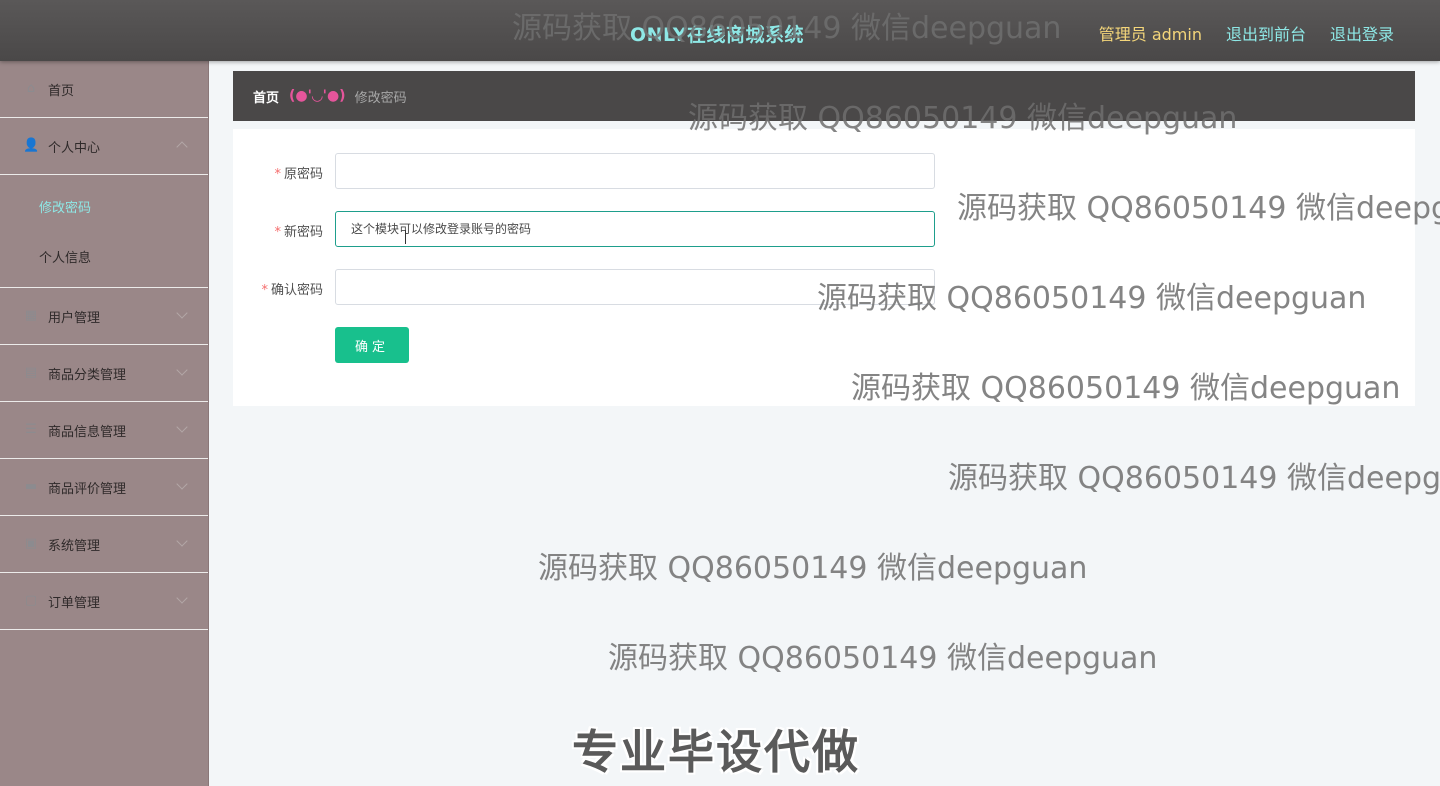  I want to click on home-icon: ⌂, so click(31, 88).